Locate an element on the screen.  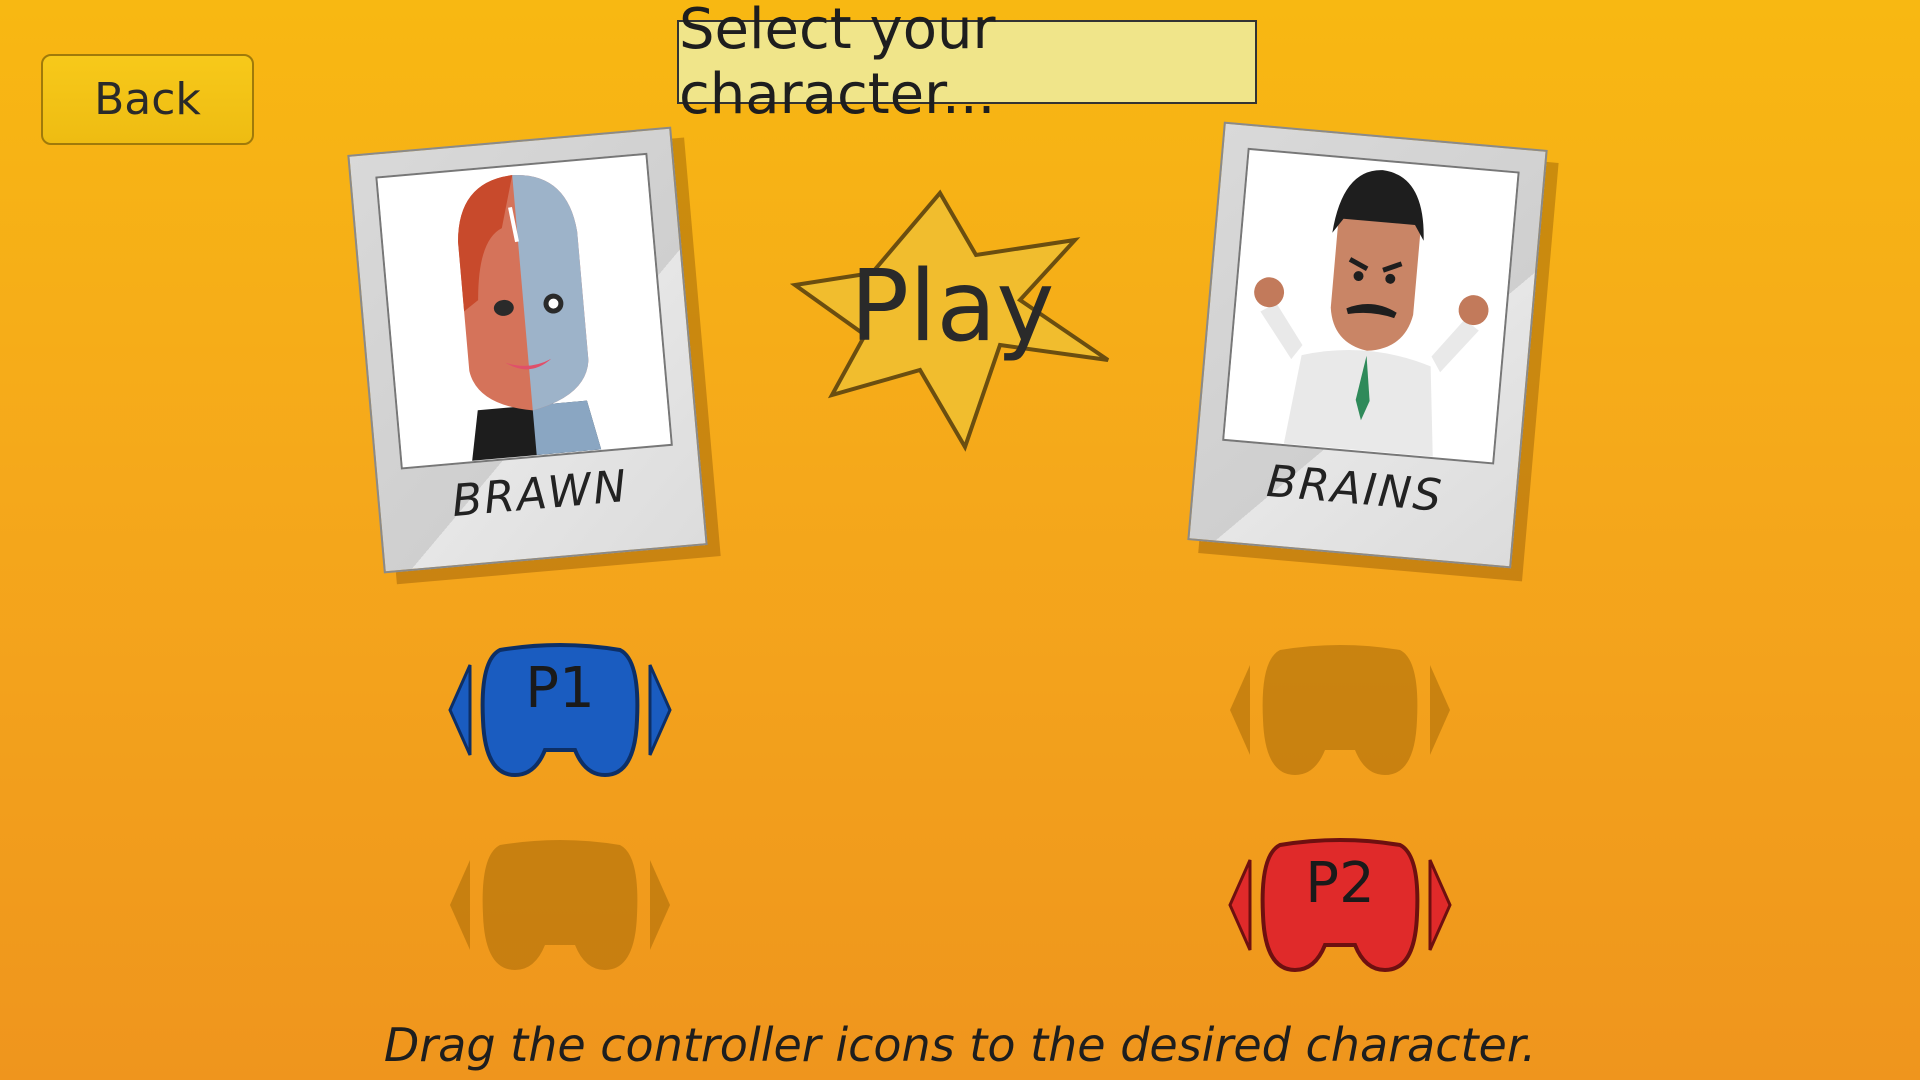
character-card-brawn: BRAWN is located at coordinates (527, 350).